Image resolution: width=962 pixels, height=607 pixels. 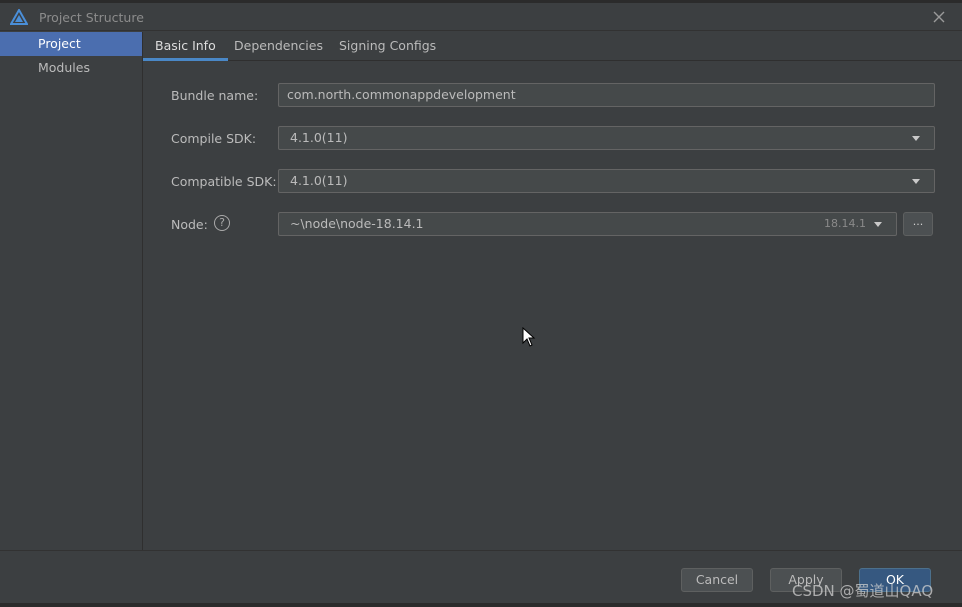 What do you see at coordinates (71, 44) in the screenshot?
I see `sidebar-item-project: Project` at bounding box center [71, 44].